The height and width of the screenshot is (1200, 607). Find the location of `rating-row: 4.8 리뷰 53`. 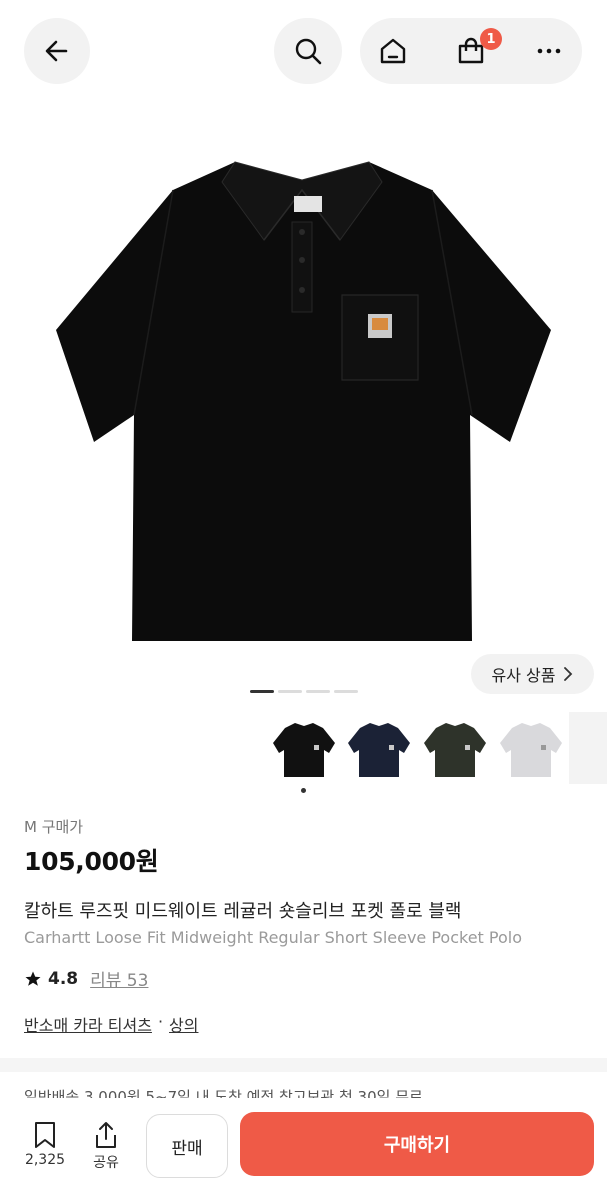

rating-row: 4.8 리뷰 53 is located at coordinates (86, 978).